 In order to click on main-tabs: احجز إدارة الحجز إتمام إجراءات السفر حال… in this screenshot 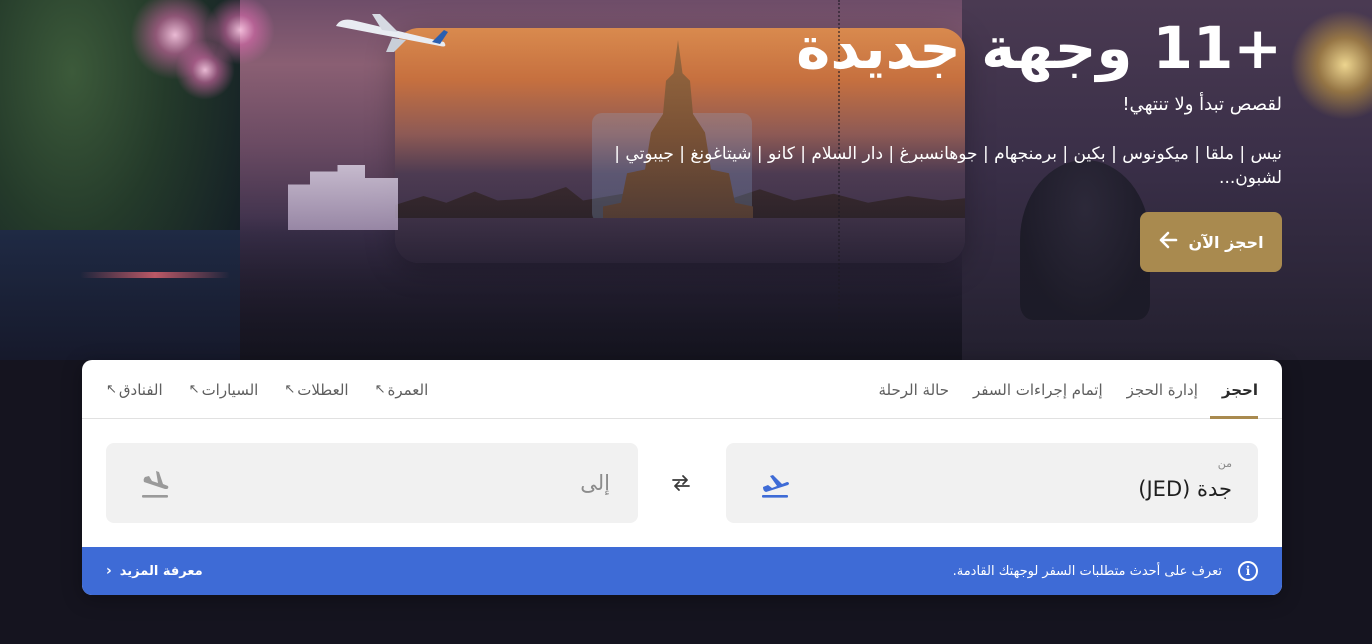, I will do `click(1062, 389)`.